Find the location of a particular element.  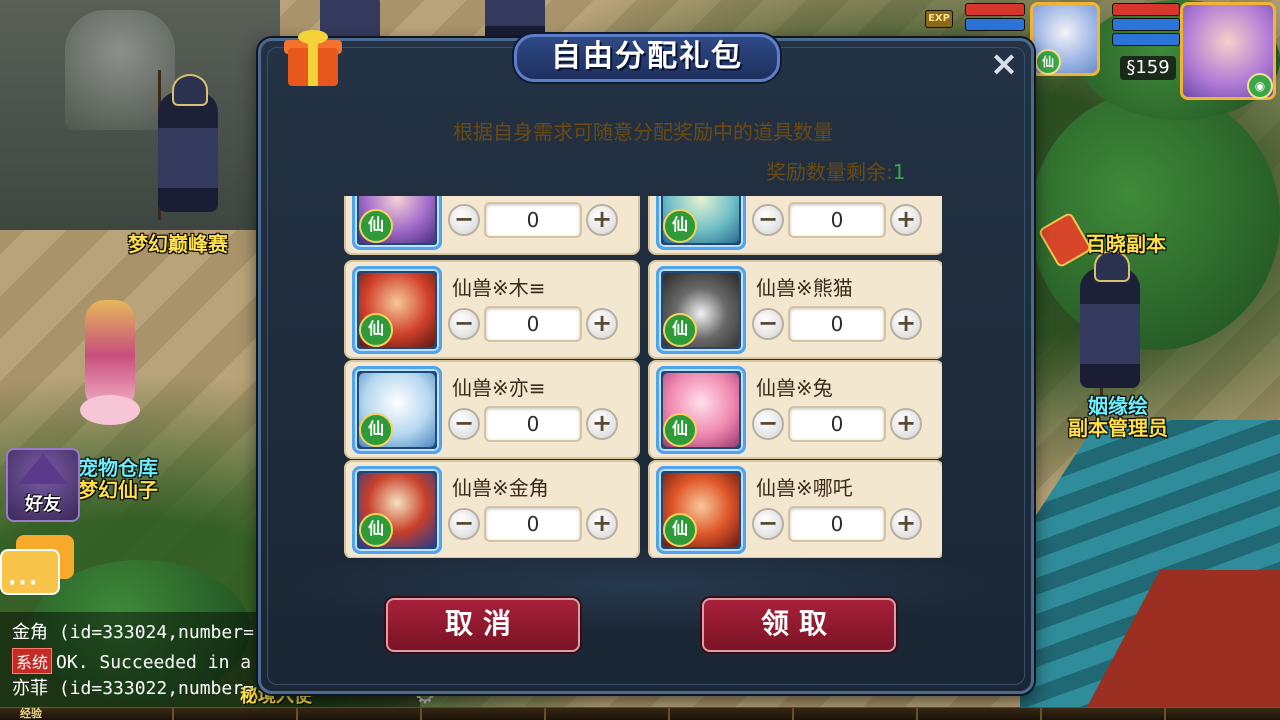

pet-portrait: 仙 is located at coordinates (1065, 39).